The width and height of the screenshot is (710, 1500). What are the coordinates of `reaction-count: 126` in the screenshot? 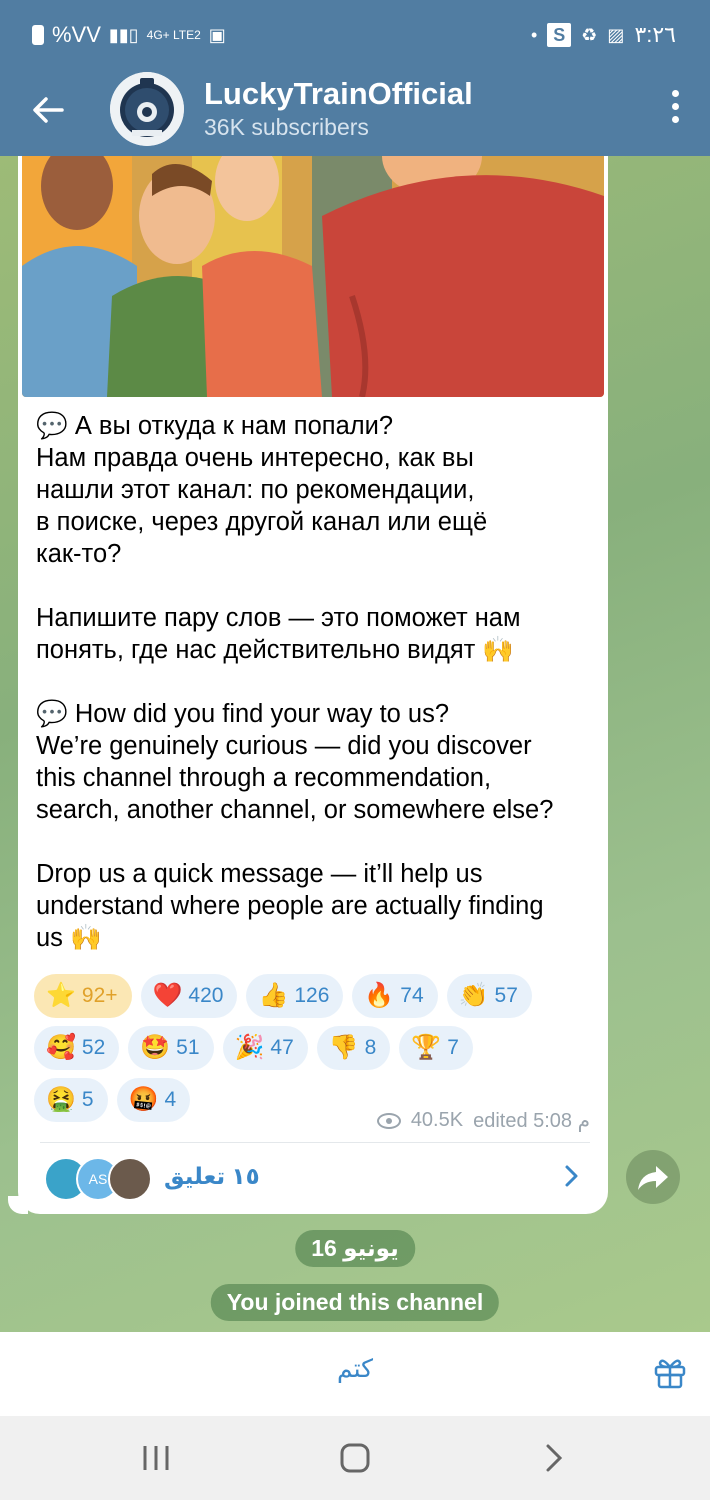 It's located at (312, 995).